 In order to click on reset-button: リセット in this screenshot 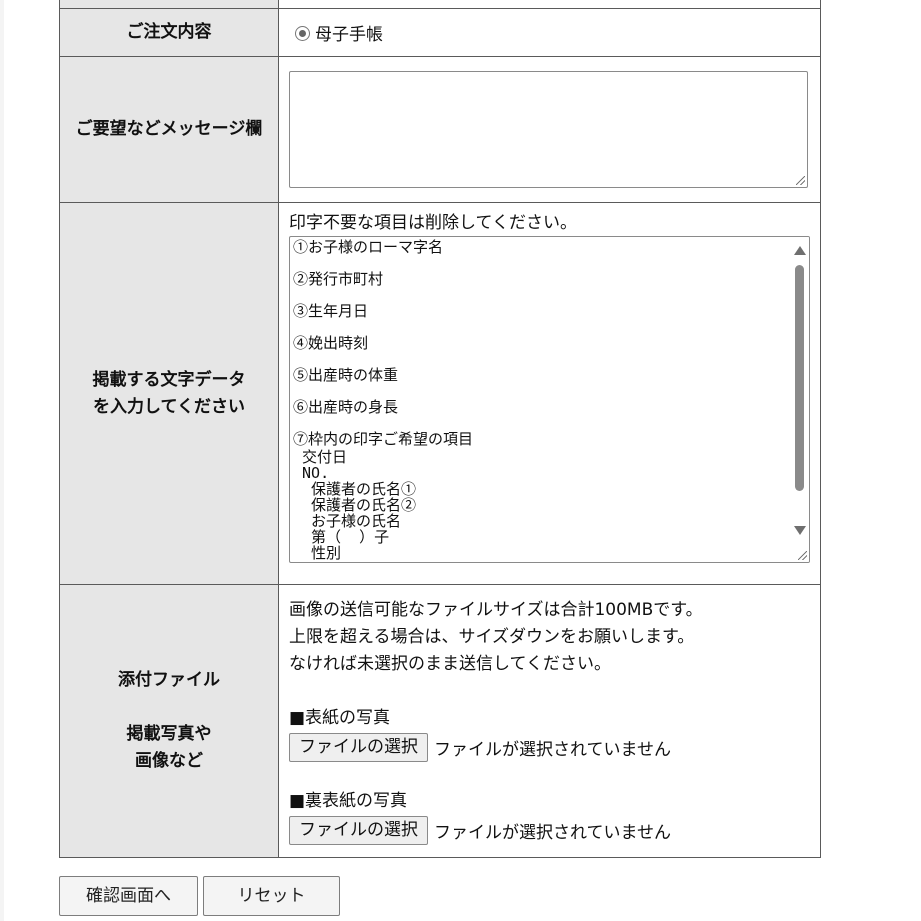, I will do `click(271, 896)`.